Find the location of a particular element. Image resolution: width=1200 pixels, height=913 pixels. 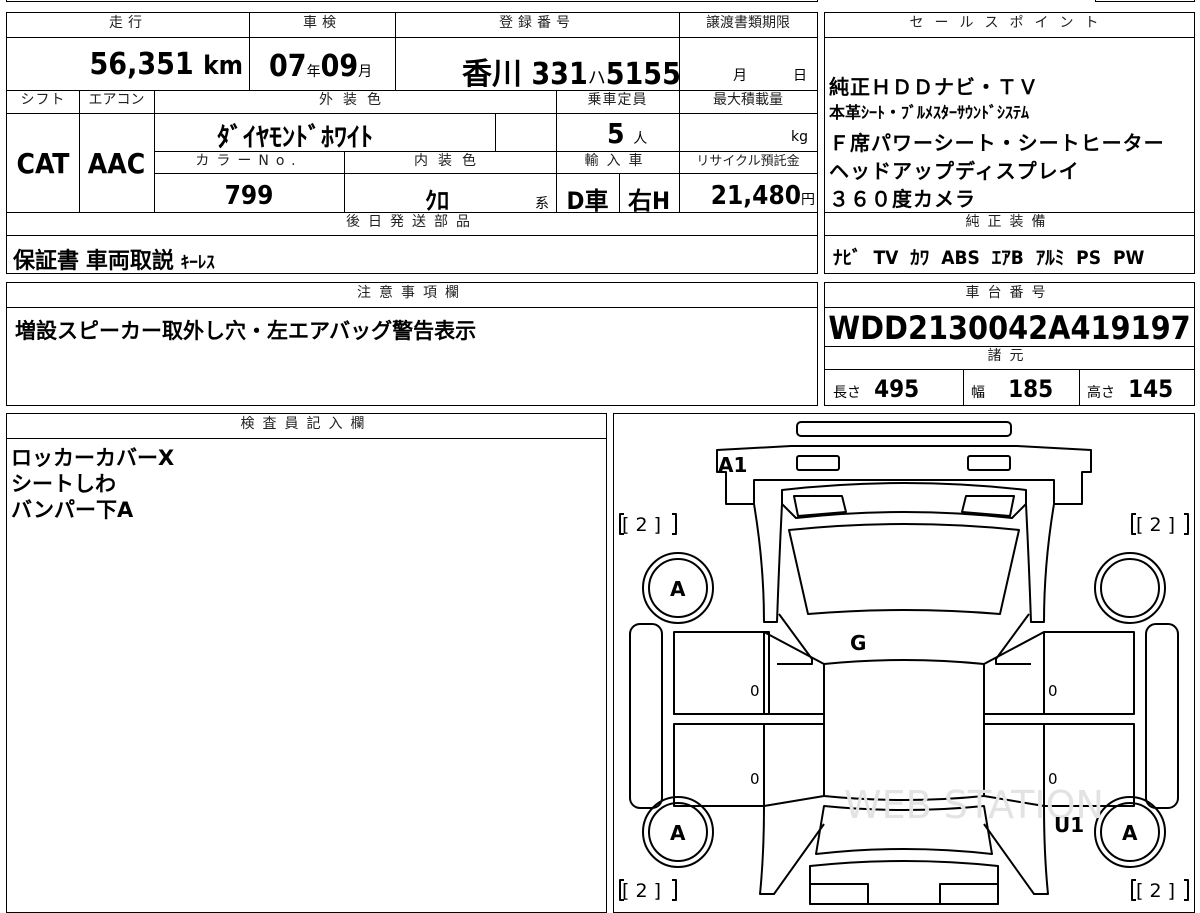

notes-header: 注意事項欄 is located at coordinates (412, 293).